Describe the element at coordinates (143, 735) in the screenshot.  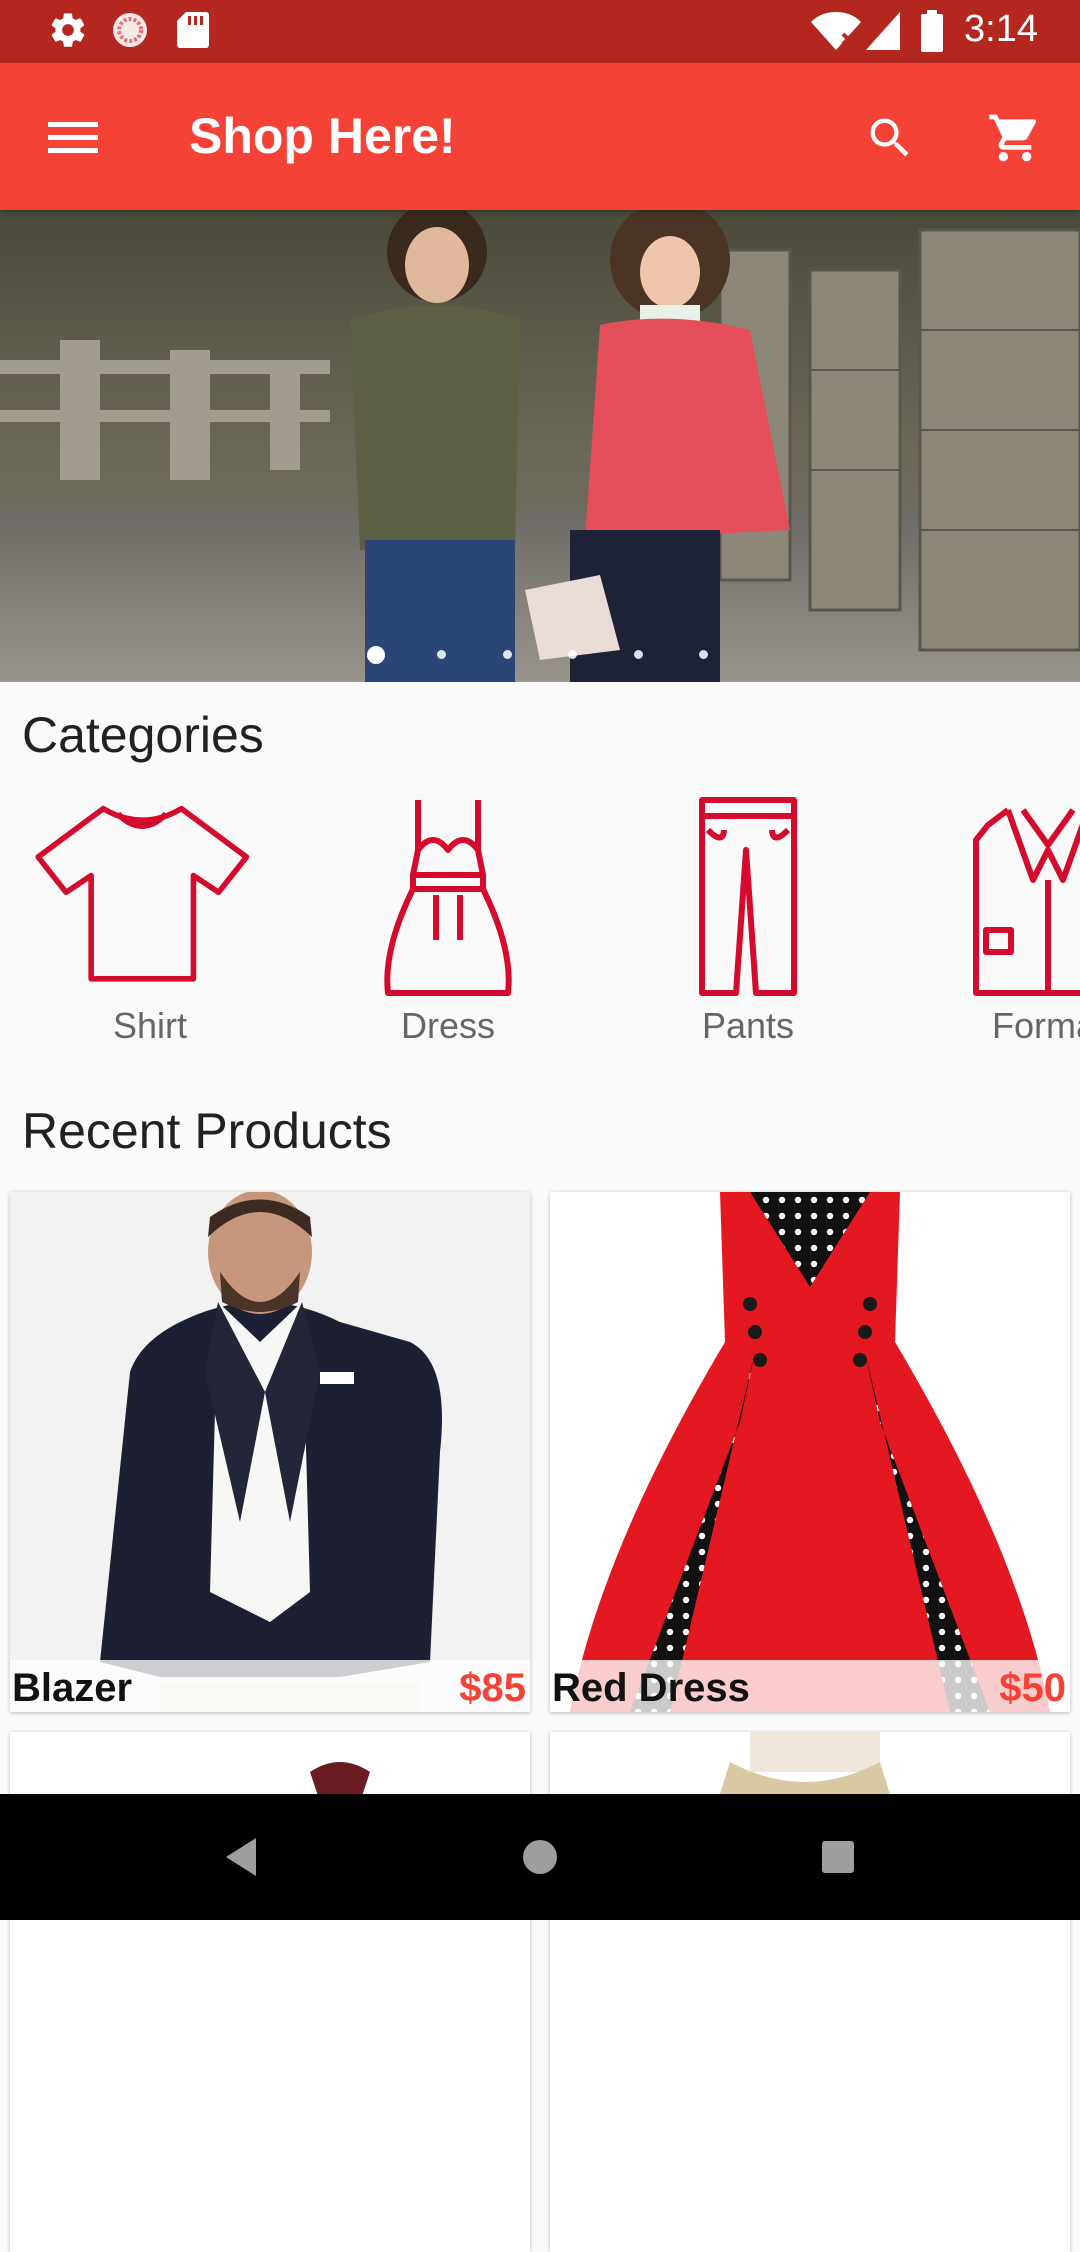
I see `categories-heading: Categories` at that location.